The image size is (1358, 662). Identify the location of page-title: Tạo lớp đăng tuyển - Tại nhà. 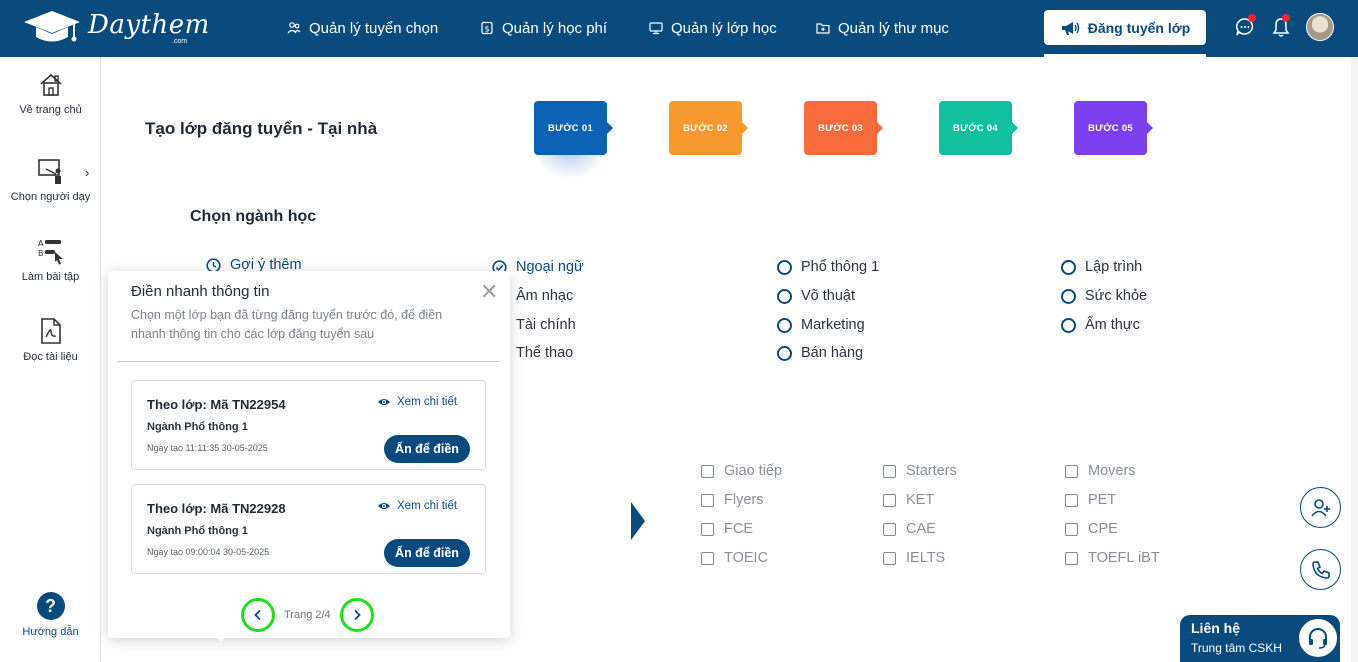
(261, 128).